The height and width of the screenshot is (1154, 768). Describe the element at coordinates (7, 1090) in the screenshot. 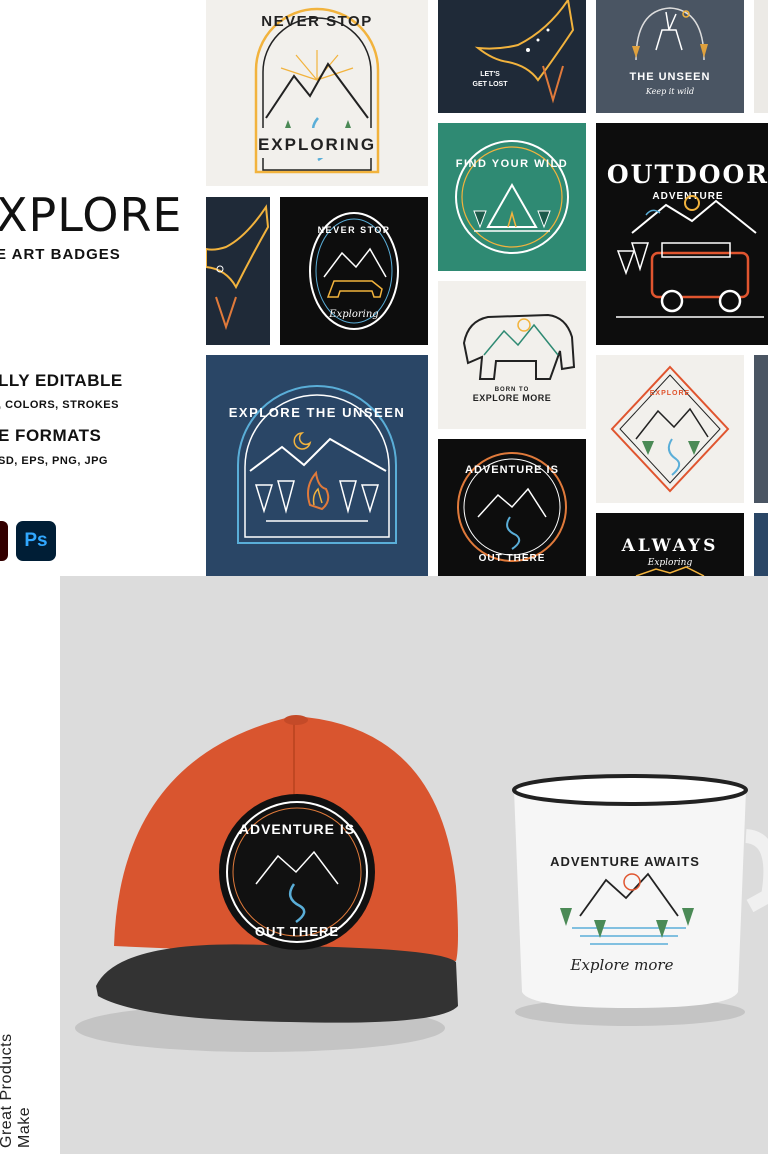

I see `side-tagline-line2: Great Products` at that location.